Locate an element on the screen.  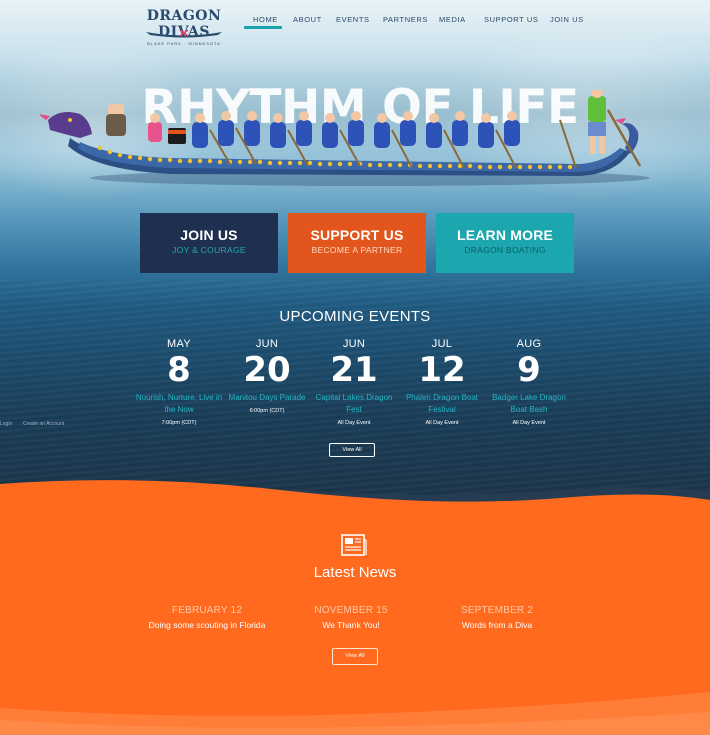
news-date: SEPTEMBER 2 is located at coordinates (497, 610).